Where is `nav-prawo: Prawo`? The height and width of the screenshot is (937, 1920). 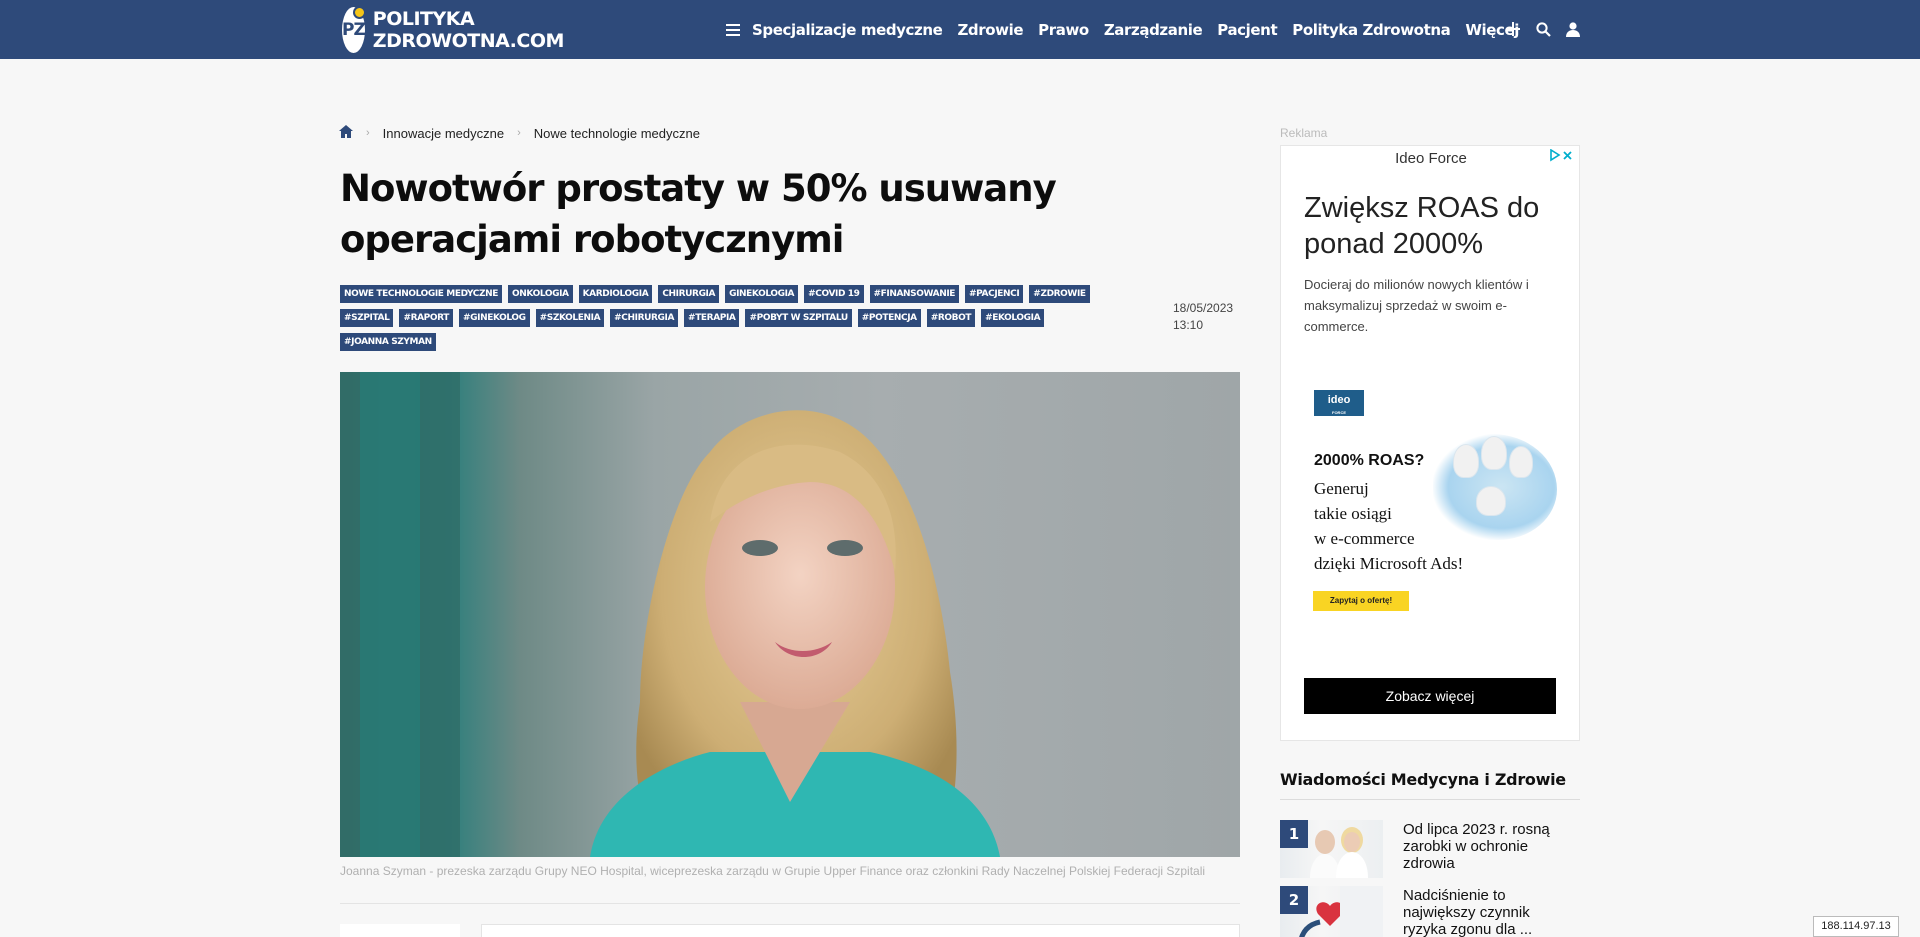 nav-prawo: Prawo is located at coordinates (1063, 30).